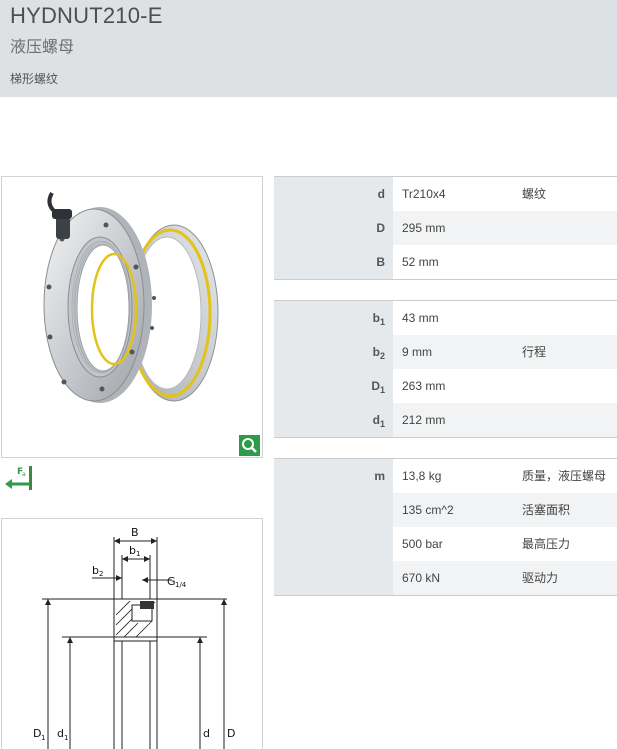 The height and width of the screenshot is (749, 617). What do you see at coordinates (420, 318) in the screenshot?
I see `row-value: 43 mm` at bounding box center [420, 318].